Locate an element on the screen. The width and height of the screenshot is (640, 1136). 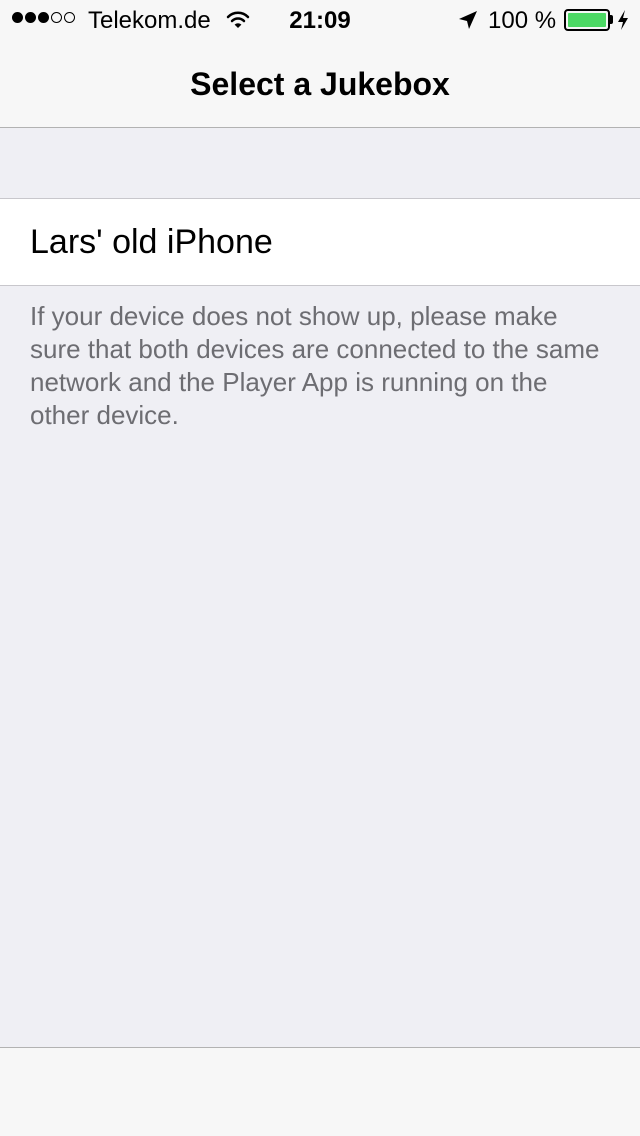
location-arrow-icon is located at coordinates (468, 23).